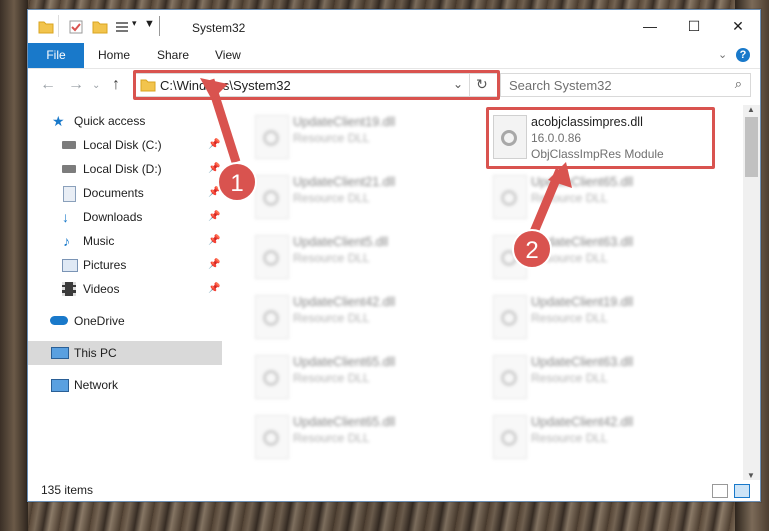 The image size is (769, 531). Describe the element at coordinates (386, 156) in the screenshot. I see `annotation-overlay` at that location.